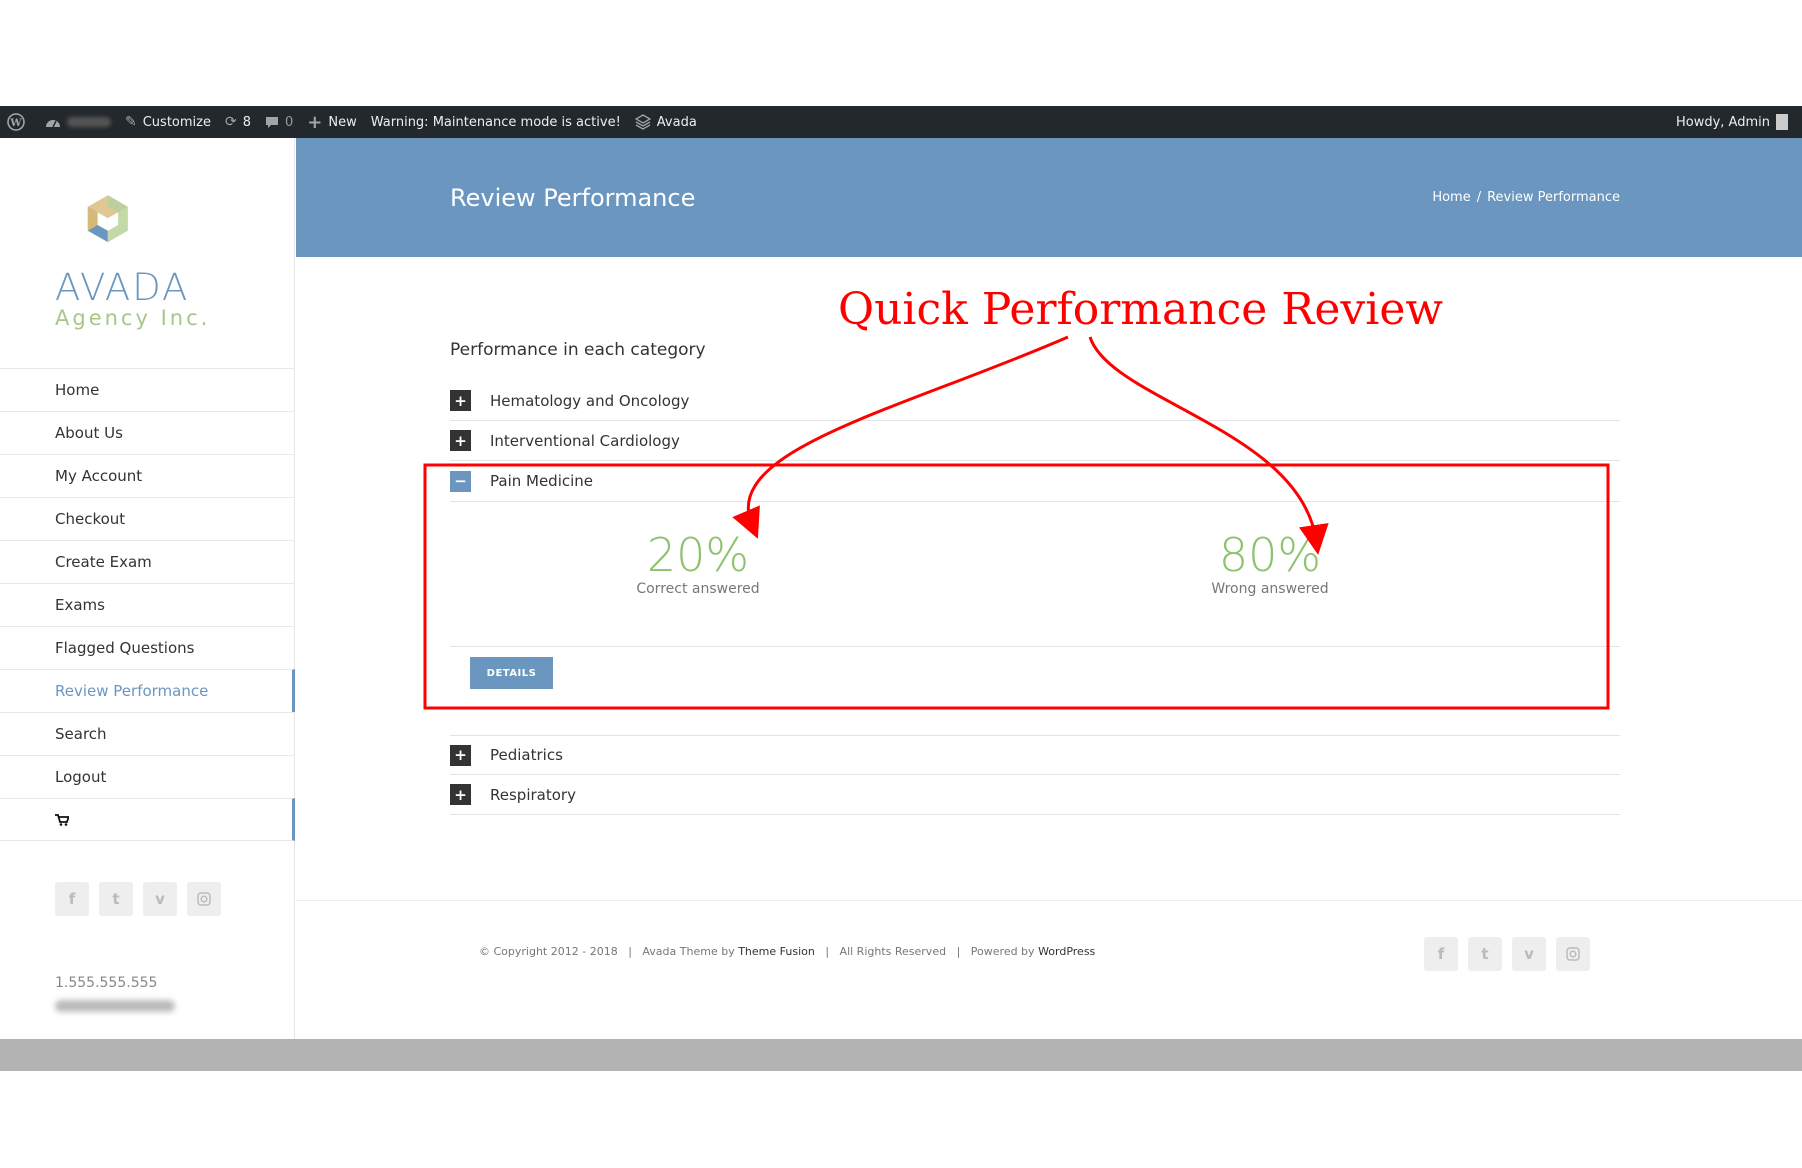 This screenshot has height=1168, width=1802. I want to click on section-title: Performance in each category, so click(578, 350).